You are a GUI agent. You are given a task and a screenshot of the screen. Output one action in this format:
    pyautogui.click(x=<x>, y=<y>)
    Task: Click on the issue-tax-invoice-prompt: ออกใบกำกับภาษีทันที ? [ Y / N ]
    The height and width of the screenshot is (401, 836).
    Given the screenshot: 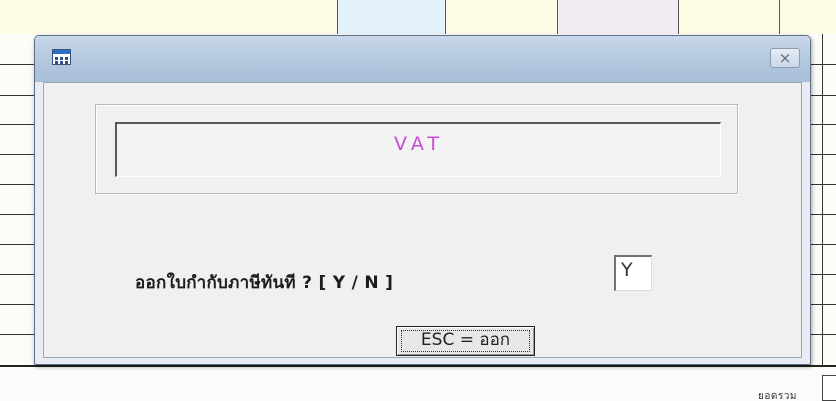 What is the action you would take?
    pyautogui.click(x=264, y=283)
    